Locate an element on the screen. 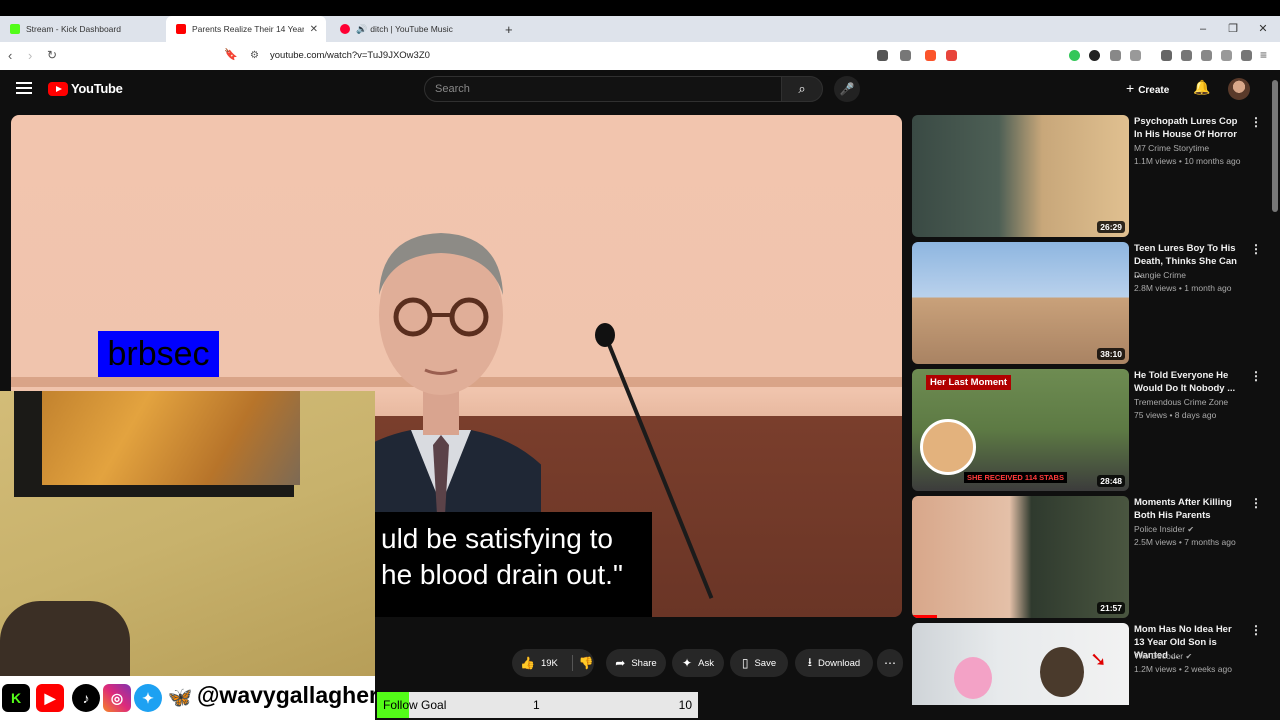 The image size is (1280, 720). notifications-bell-icon: 🔔 is located at coordinates (1201, 87).